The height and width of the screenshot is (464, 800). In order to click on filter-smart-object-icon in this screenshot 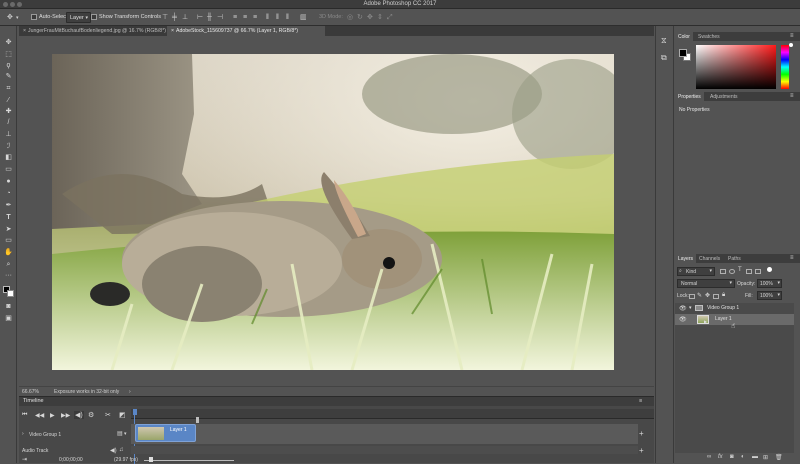, I will do `click(758, 271)`.